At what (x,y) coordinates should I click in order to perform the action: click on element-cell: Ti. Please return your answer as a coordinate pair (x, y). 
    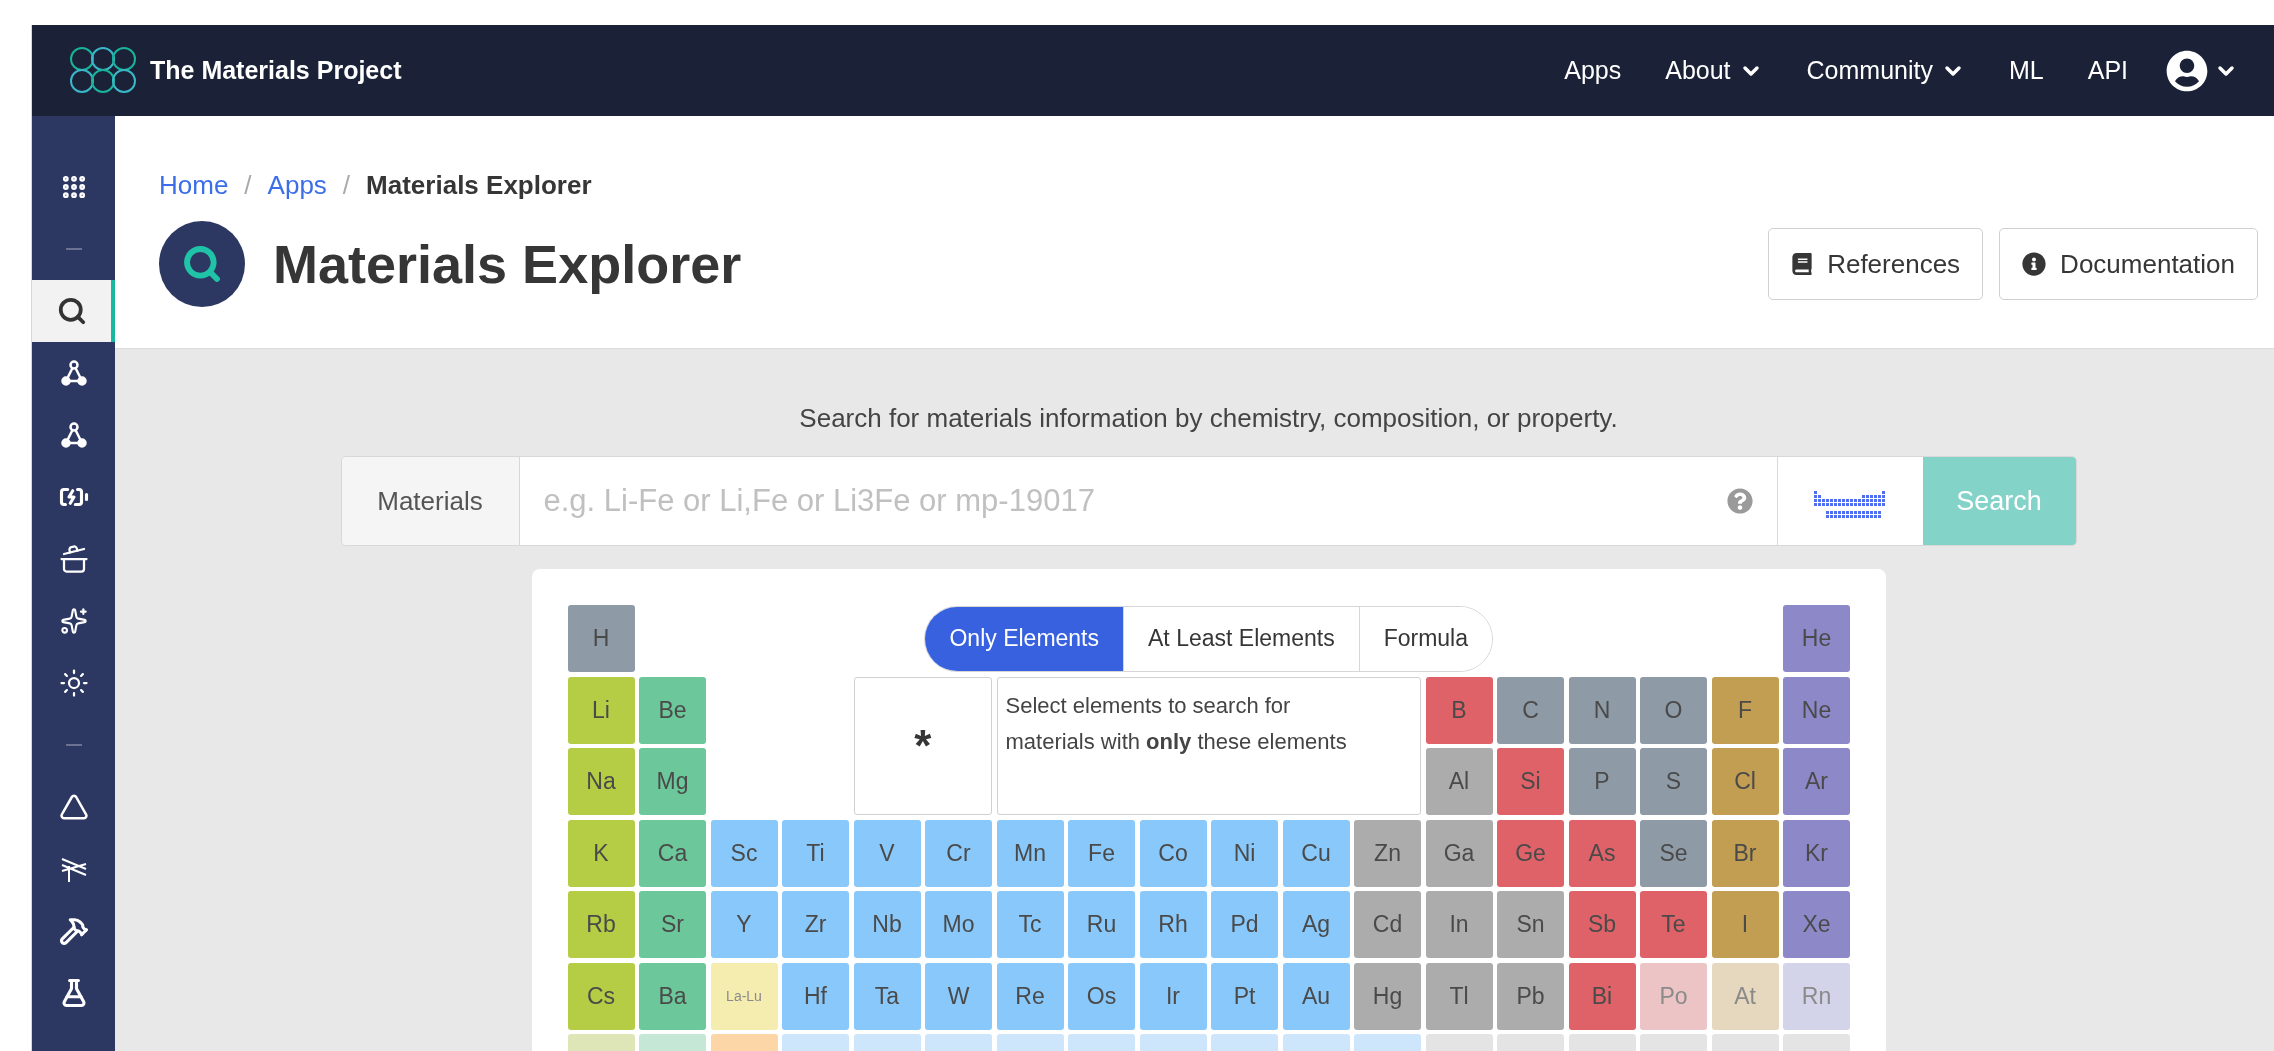
    Looking at the image, I should click on (815, 853).